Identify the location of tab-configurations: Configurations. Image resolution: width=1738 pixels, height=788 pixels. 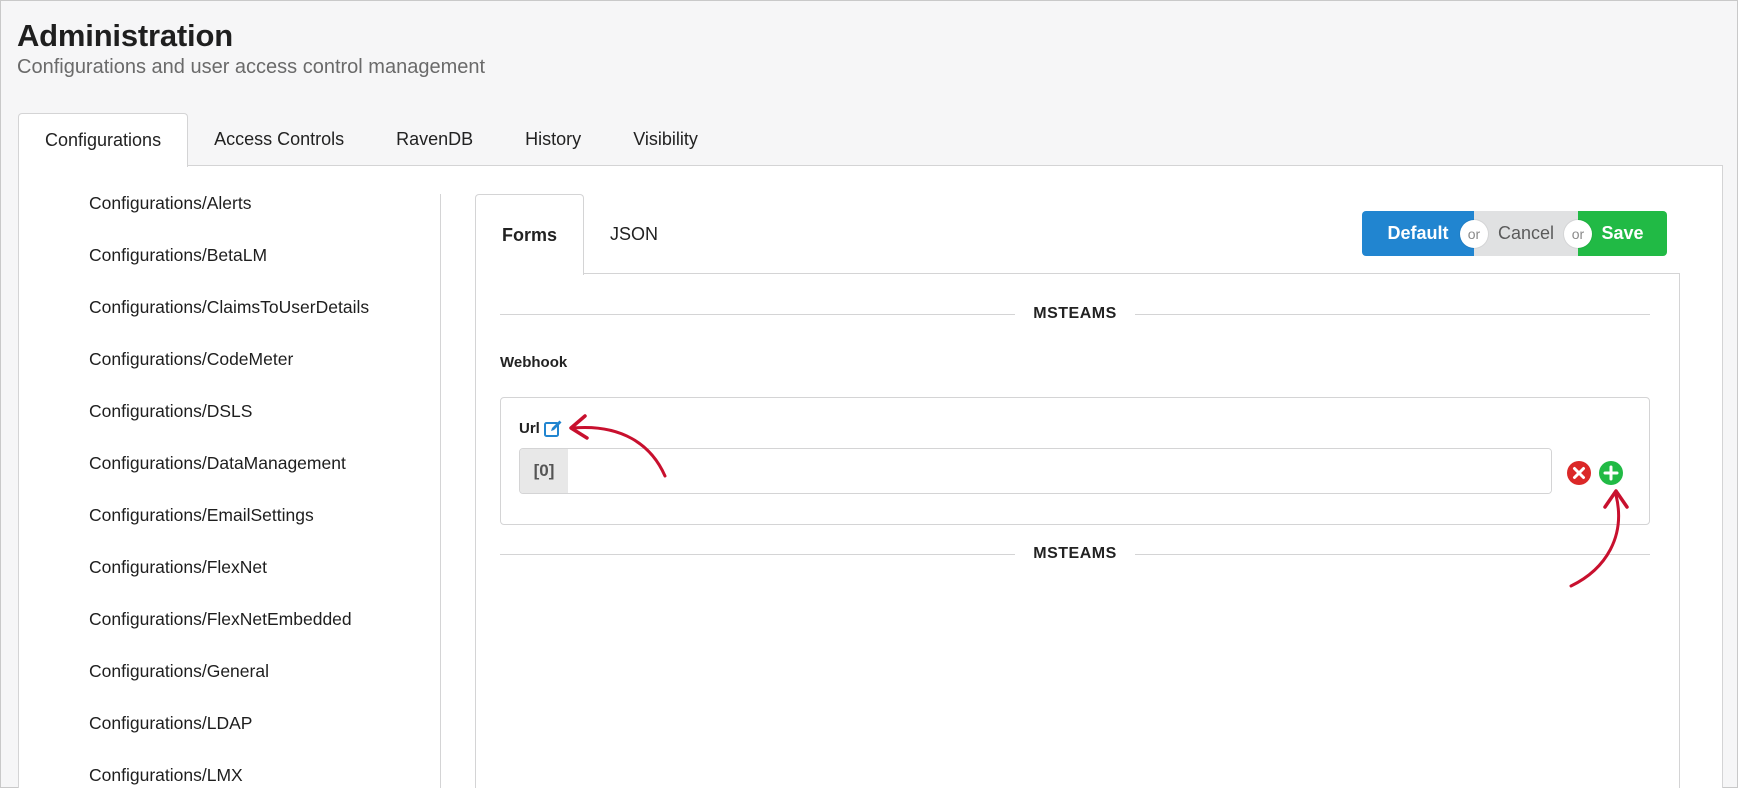
(103, 140).